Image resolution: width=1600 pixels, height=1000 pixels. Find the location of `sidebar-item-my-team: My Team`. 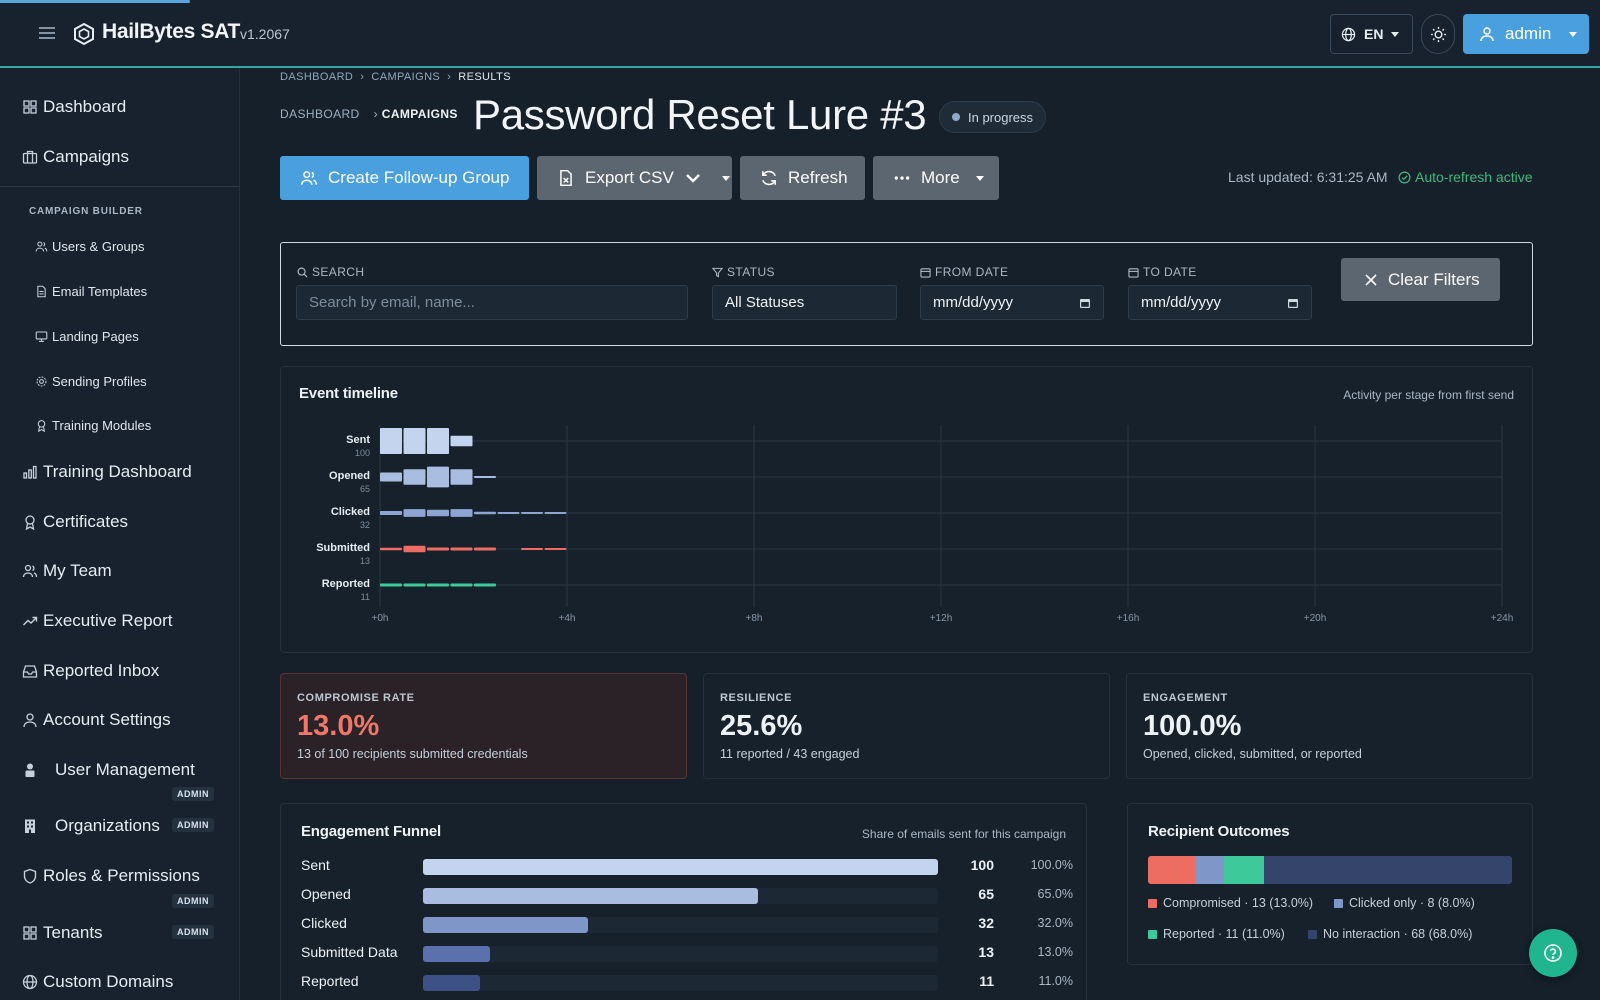

sidebar-item-my-team: My Team is located at coordinates (67, 571).